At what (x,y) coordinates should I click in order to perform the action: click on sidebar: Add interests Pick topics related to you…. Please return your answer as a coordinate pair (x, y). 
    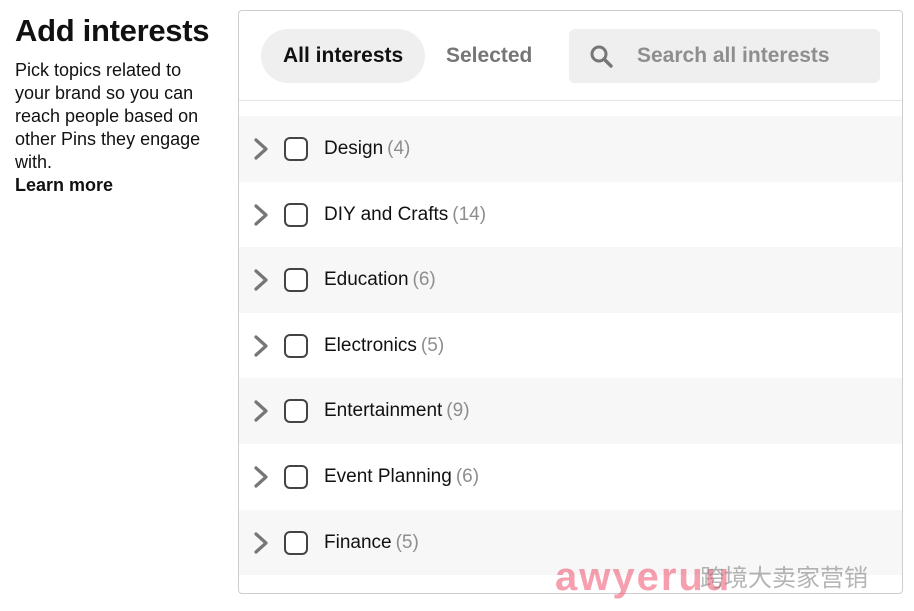
    Looking at the image, I should click on (117, 104).